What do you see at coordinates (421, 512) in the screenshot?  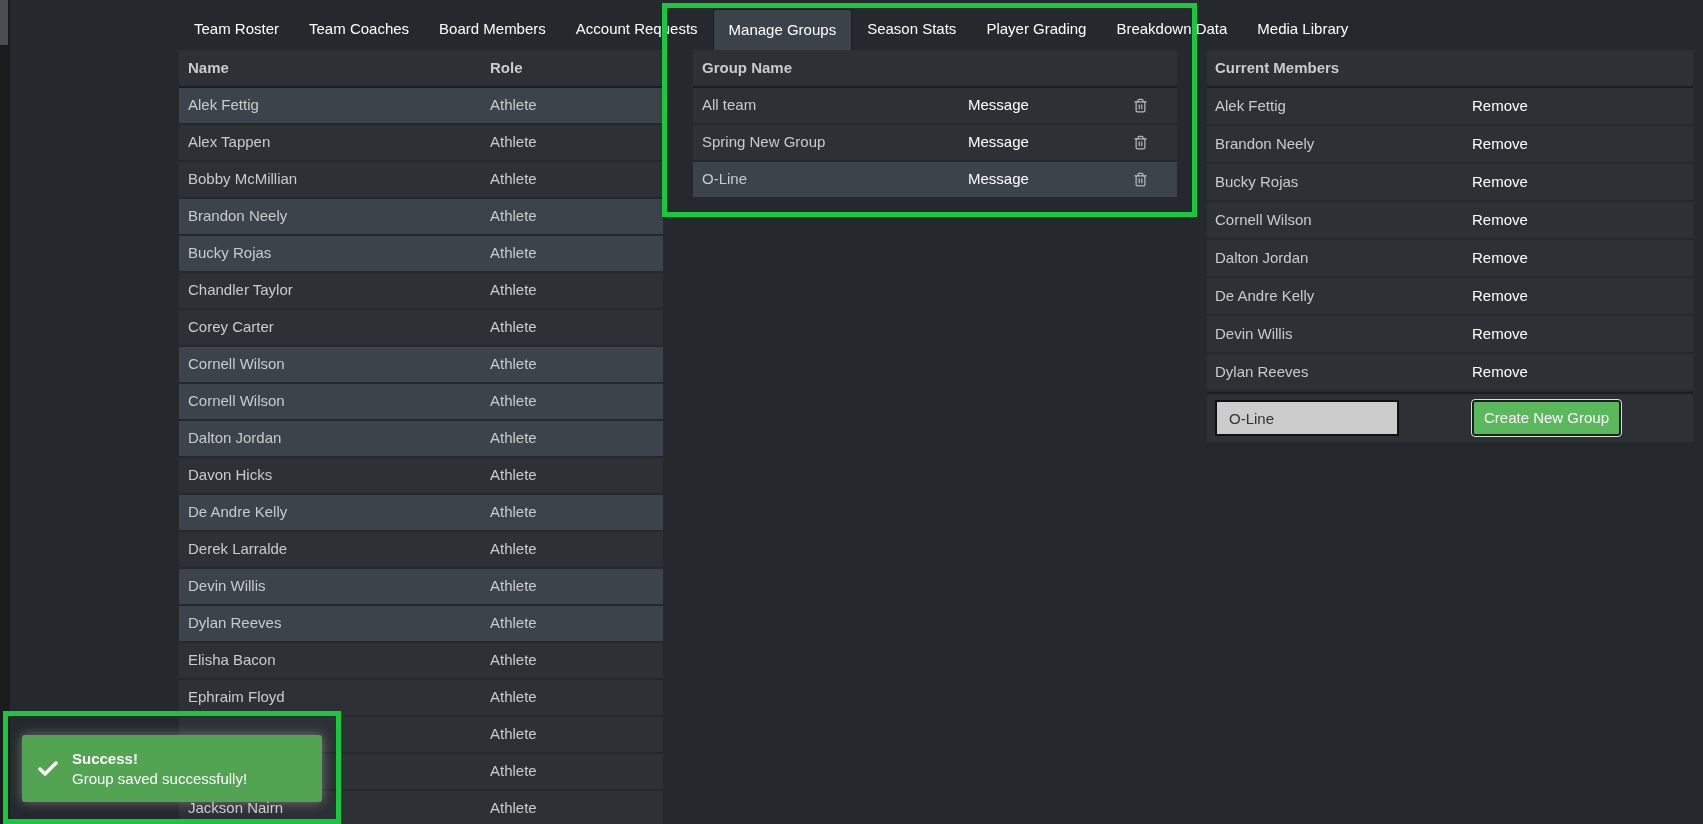 I see `roster-row: De Andre Kelly Athlete` at bounding box center [421, 512].